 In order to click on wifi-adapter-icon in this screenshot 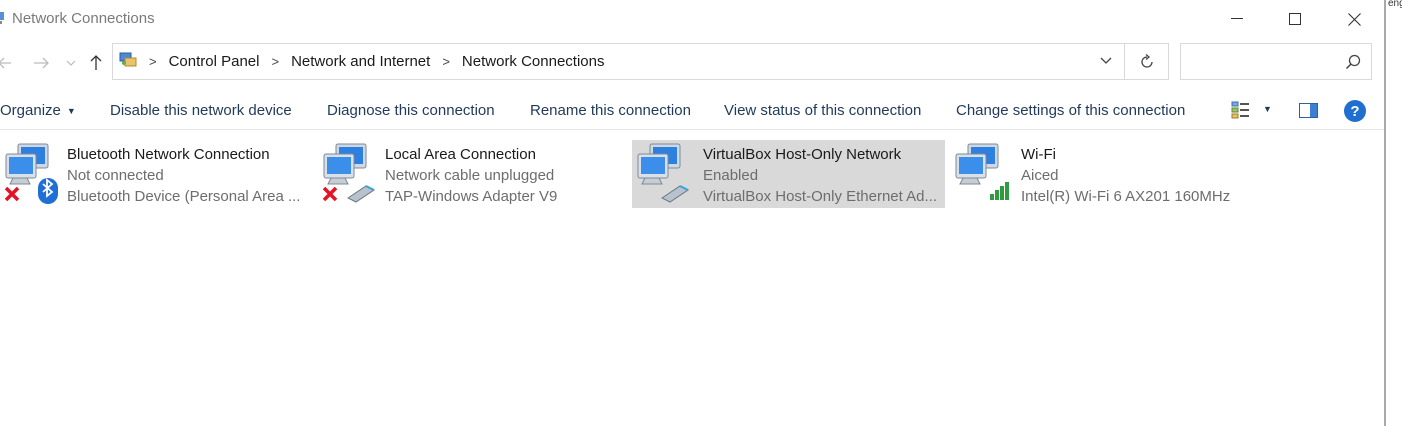, I will do `click(982, 173)`.